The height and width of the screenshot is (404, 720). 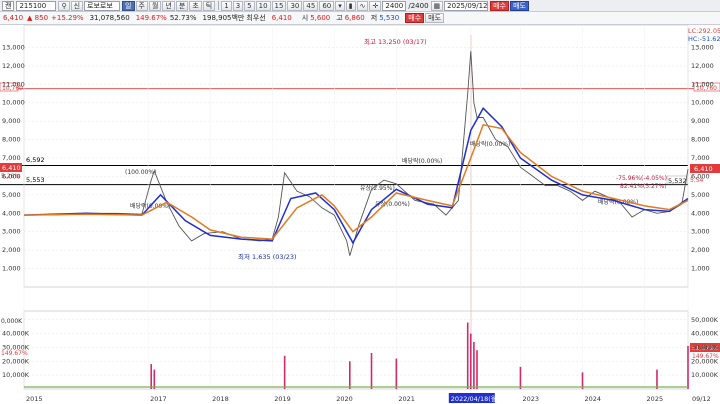 I want to click on buy-button: 매수, so click(x=500, y=5).